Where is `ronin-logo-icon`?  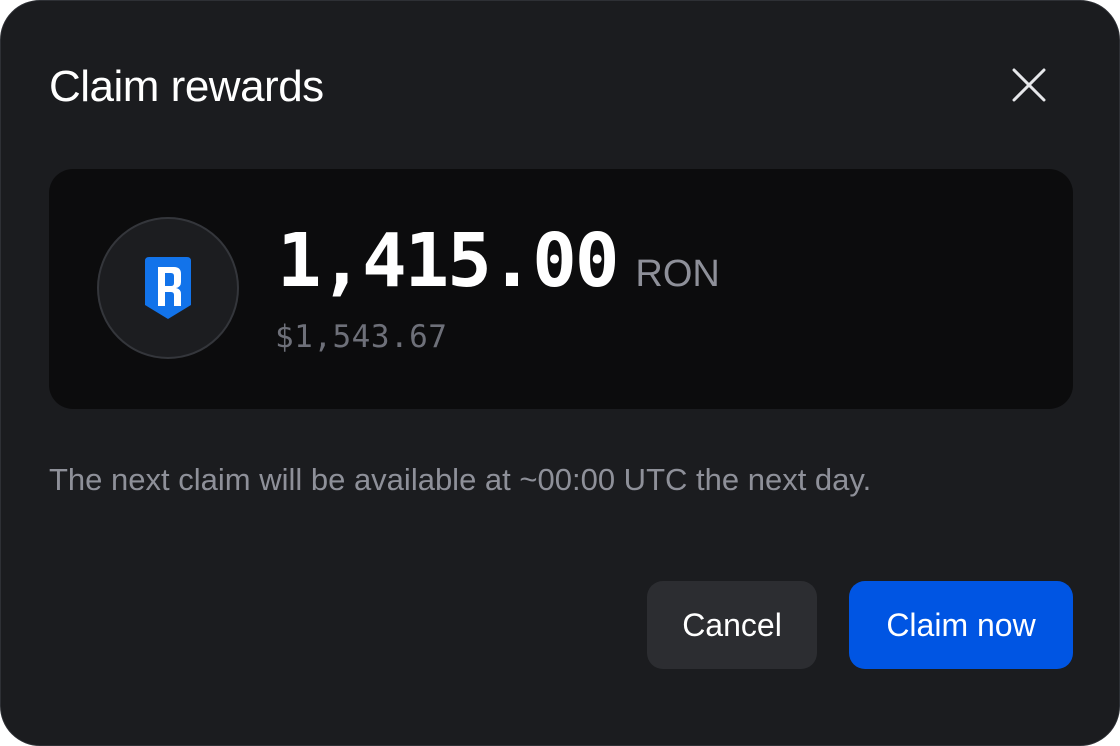
ronin-logo-icon is located at coordinates (168, 288).